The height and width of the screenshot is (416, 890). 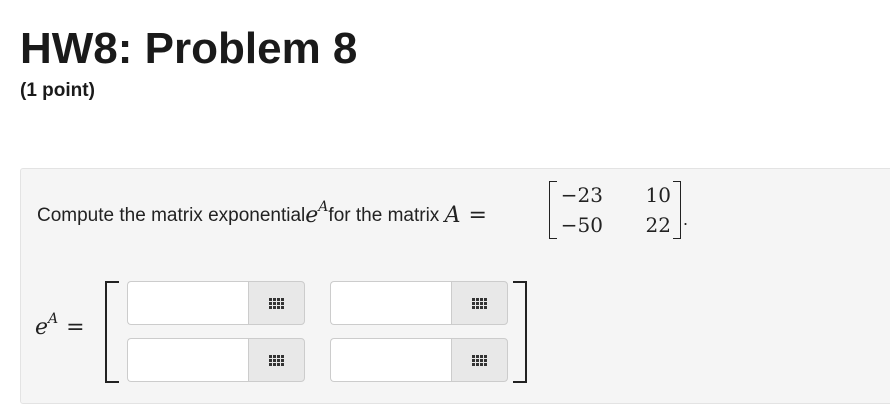 What do you see at coordinates (384, 215) in the screenshot?
I see `prompt-mid: for the matrix` at bounding box center [384, 215].